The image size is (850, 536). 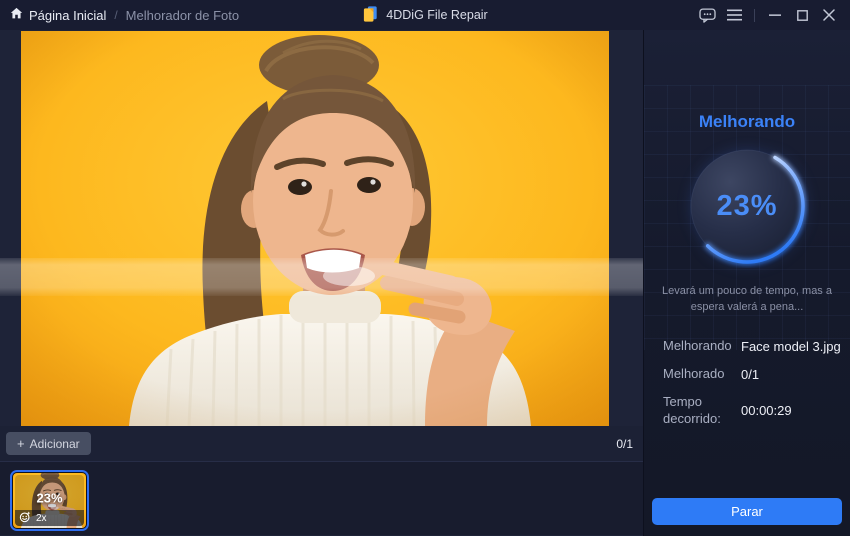 I want to click on detail-row-enhancing: Melhorando Face model 3.jpg, so click(x=756, y=346).